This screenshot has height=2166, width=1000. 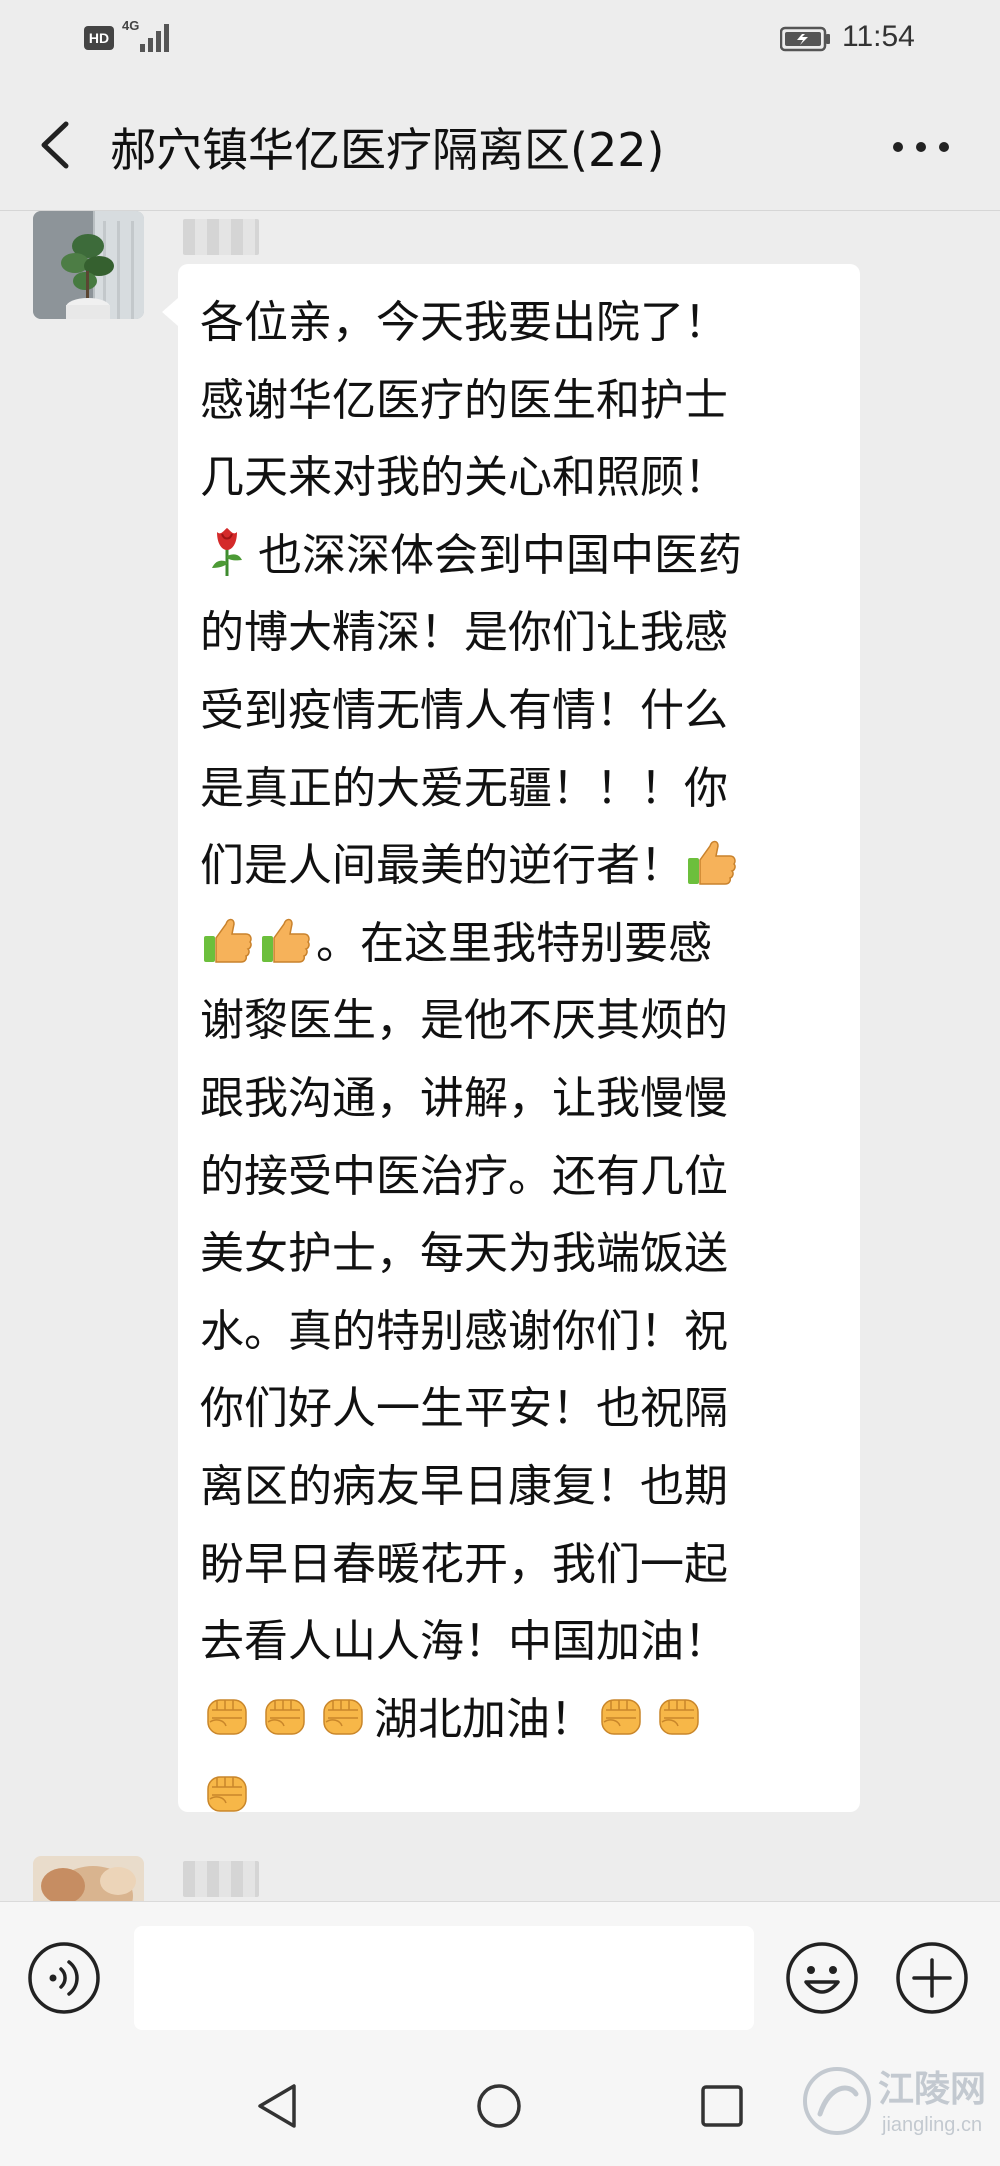 What do you see at coordinates (154, 38) in the screenshot?
I see `signal-icon` at bounding box center [154, 38].